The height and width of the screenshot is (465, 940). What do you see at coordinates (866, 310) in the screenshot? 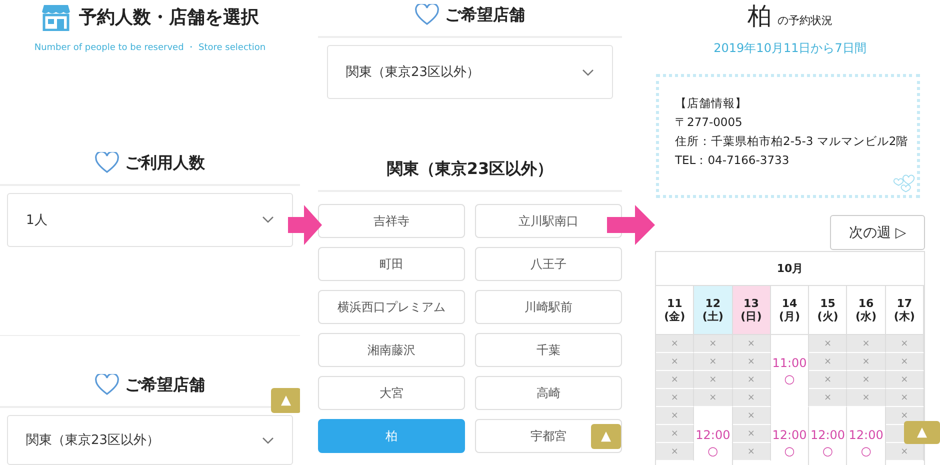
I see `day-header: 16 (水)` at bounding box center [866, 310].